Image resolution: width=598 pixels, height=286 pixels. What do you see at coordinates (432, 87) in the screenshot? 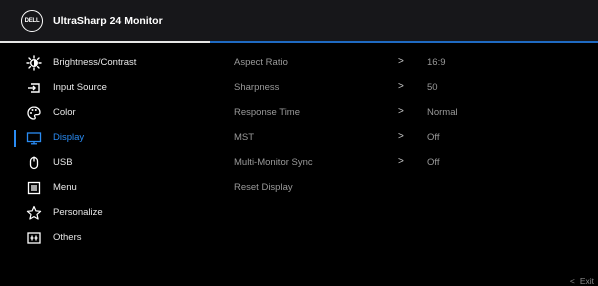
I see `submenu-item-value: 50` at bounding box center [432, 87].